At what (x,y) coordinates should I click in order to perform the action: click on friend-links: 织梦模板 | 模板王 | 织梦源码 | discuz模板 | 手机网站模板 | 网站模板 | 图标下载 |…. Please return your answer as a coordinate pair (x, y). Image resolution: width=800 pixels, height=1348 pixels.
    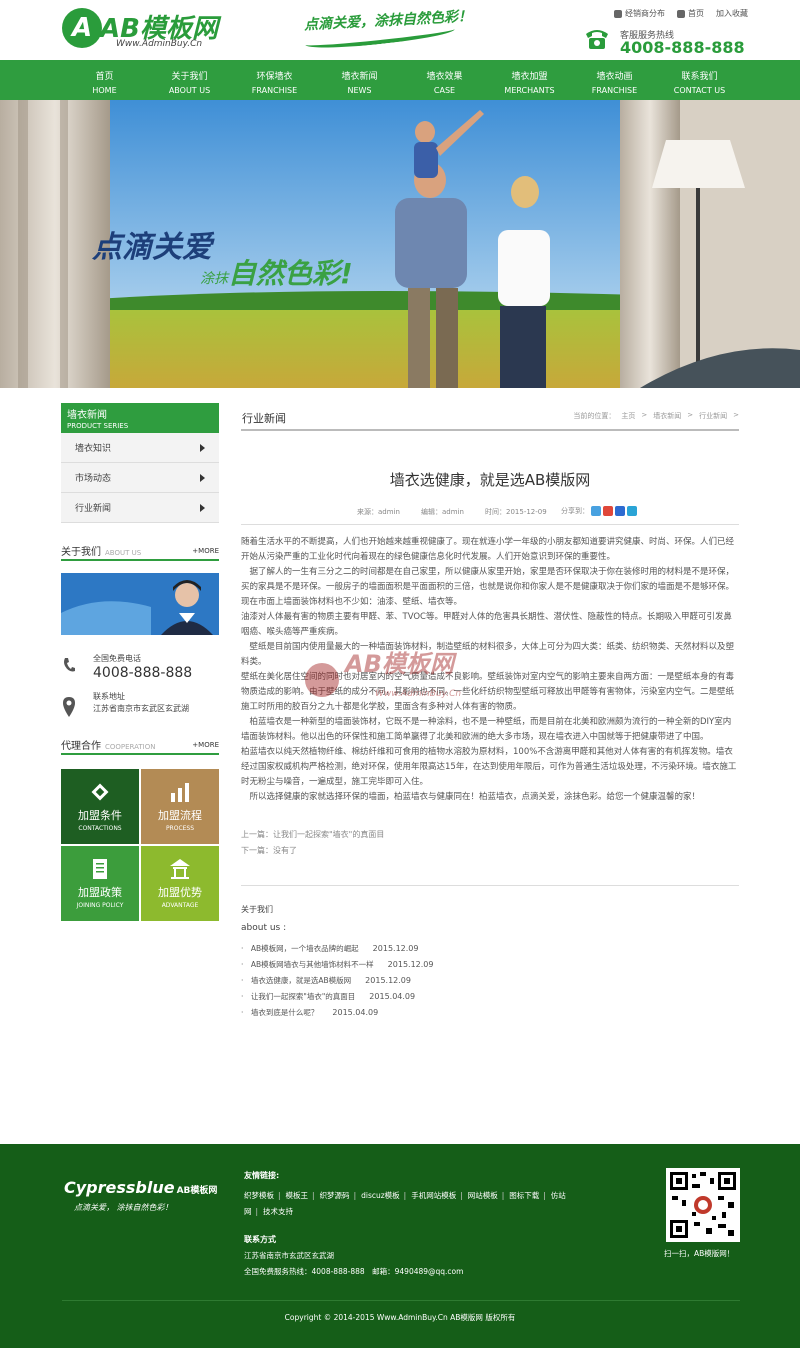
    Looking at the image, I should click on (409, 1204).